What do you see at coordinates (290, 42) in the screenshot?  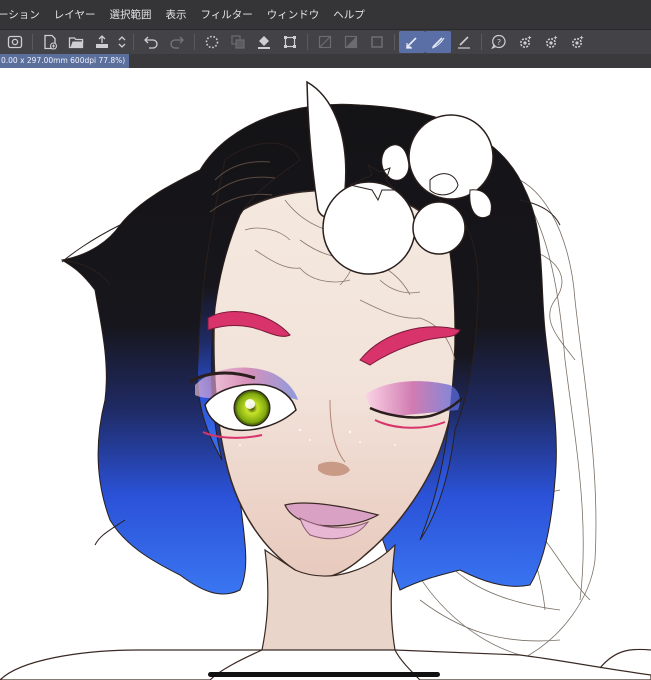 I see `transform-icon` at bounding box center [290, 42].